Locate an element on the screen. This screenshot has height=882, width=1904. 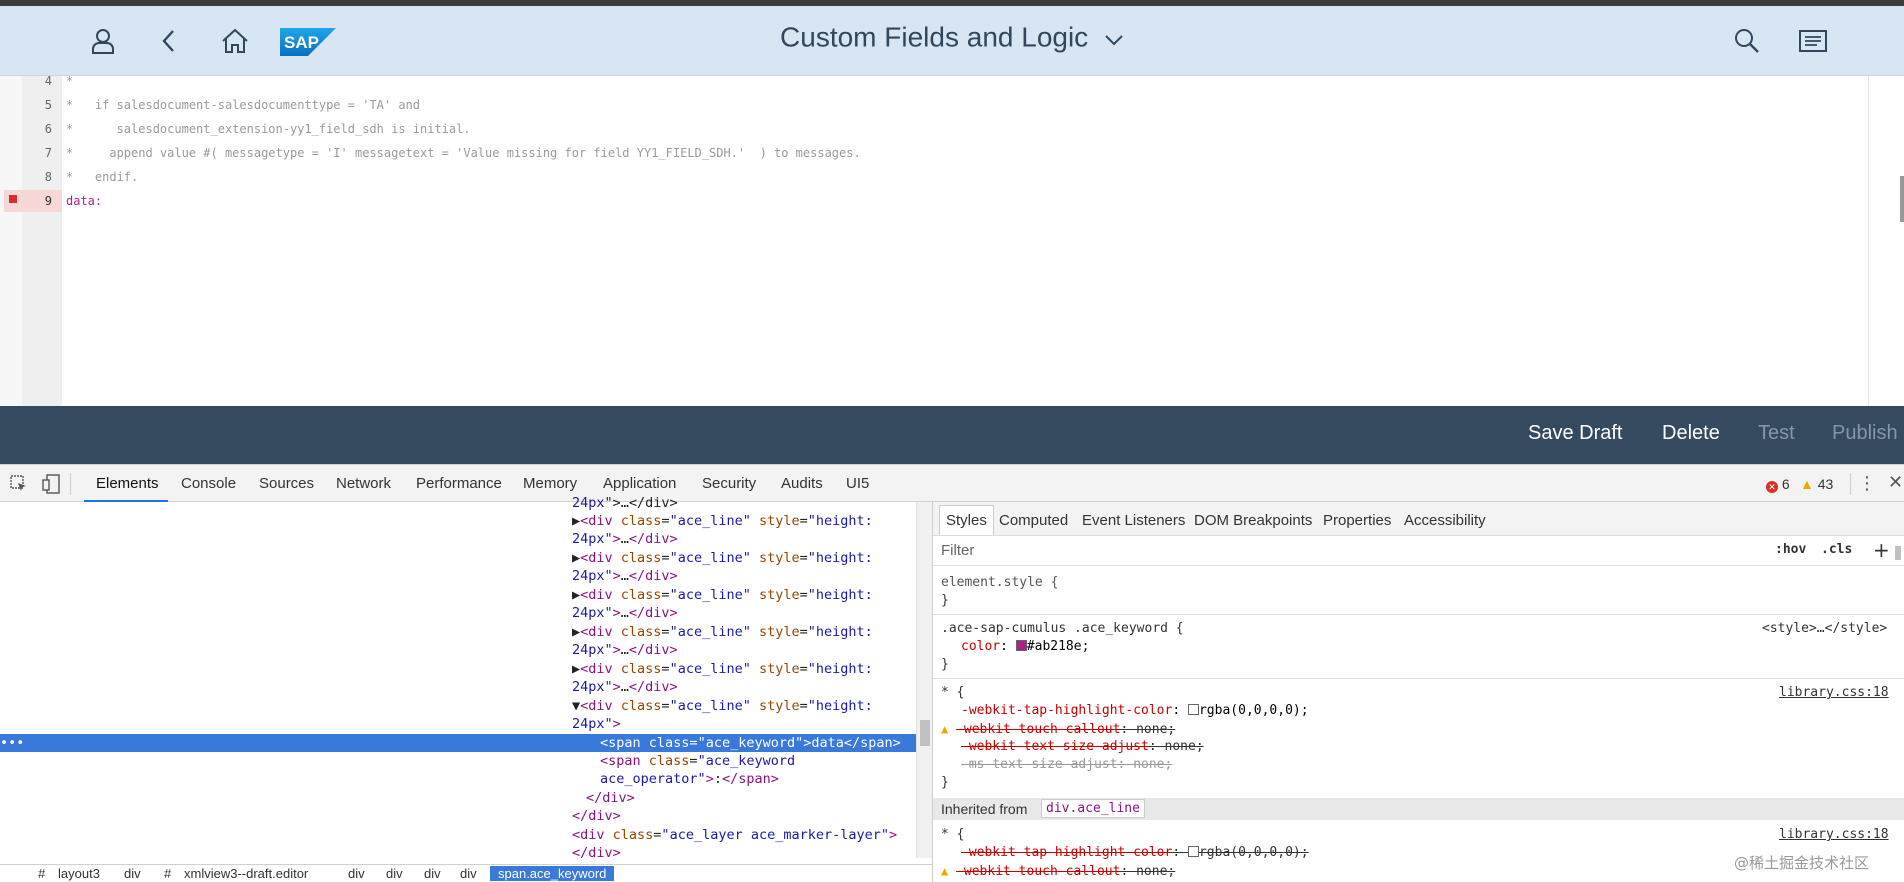
css-declaration-overridden: -webkit-text-size-adjust: none; is located at coordinates (1082, 747).